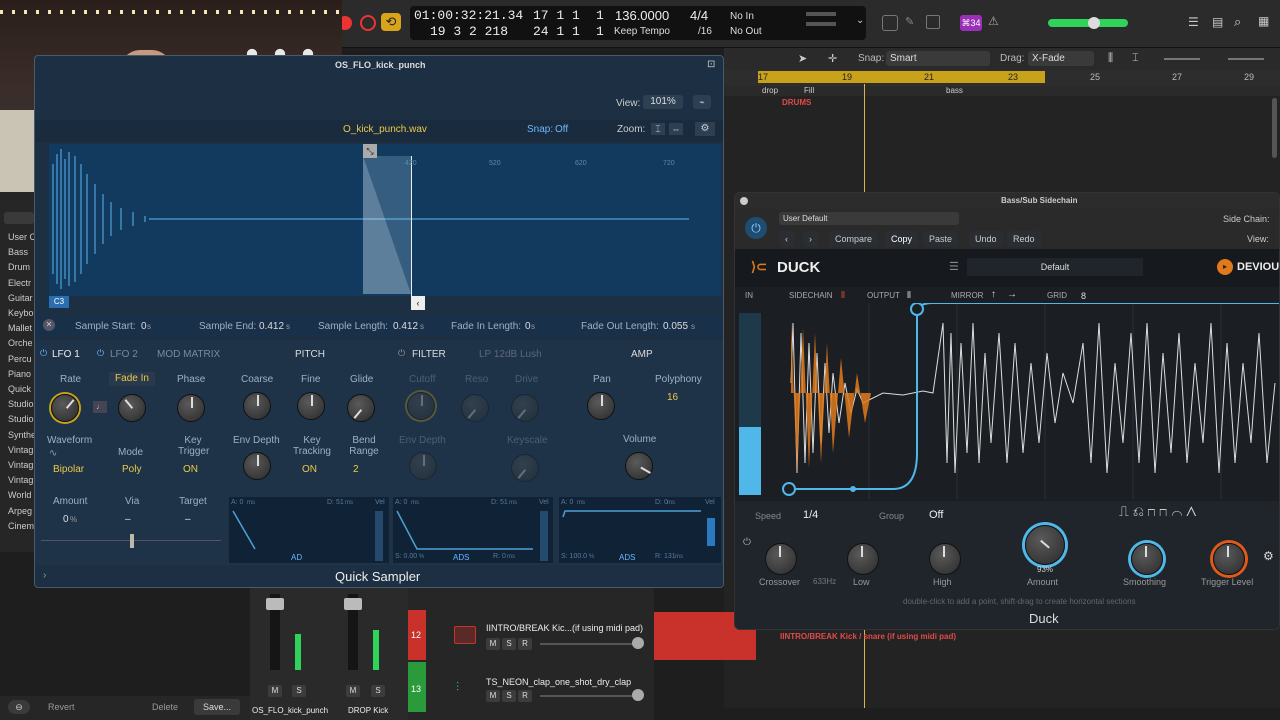 This screenshot has height=720, width=1280. What do you see at coordinates (883, 295) in the screenshot?
I see `output-label: OUTPUT` at bounding box center [883, 295].